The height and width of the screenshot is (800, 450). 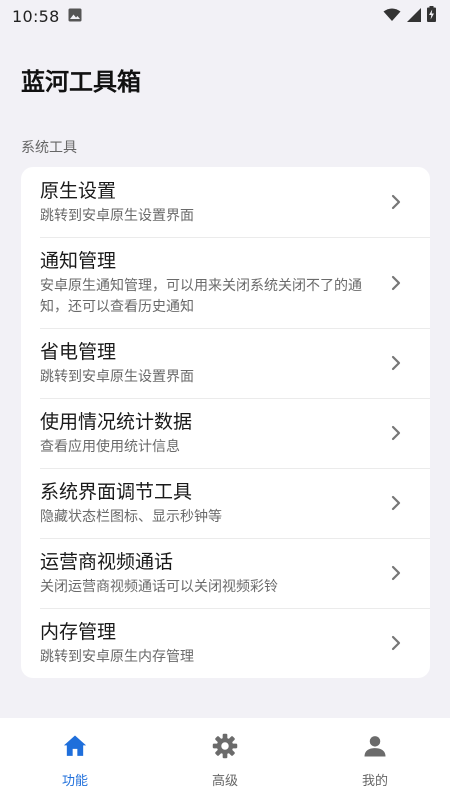 I want to click on status-bar: 10:58, so click(x=225, y=16).